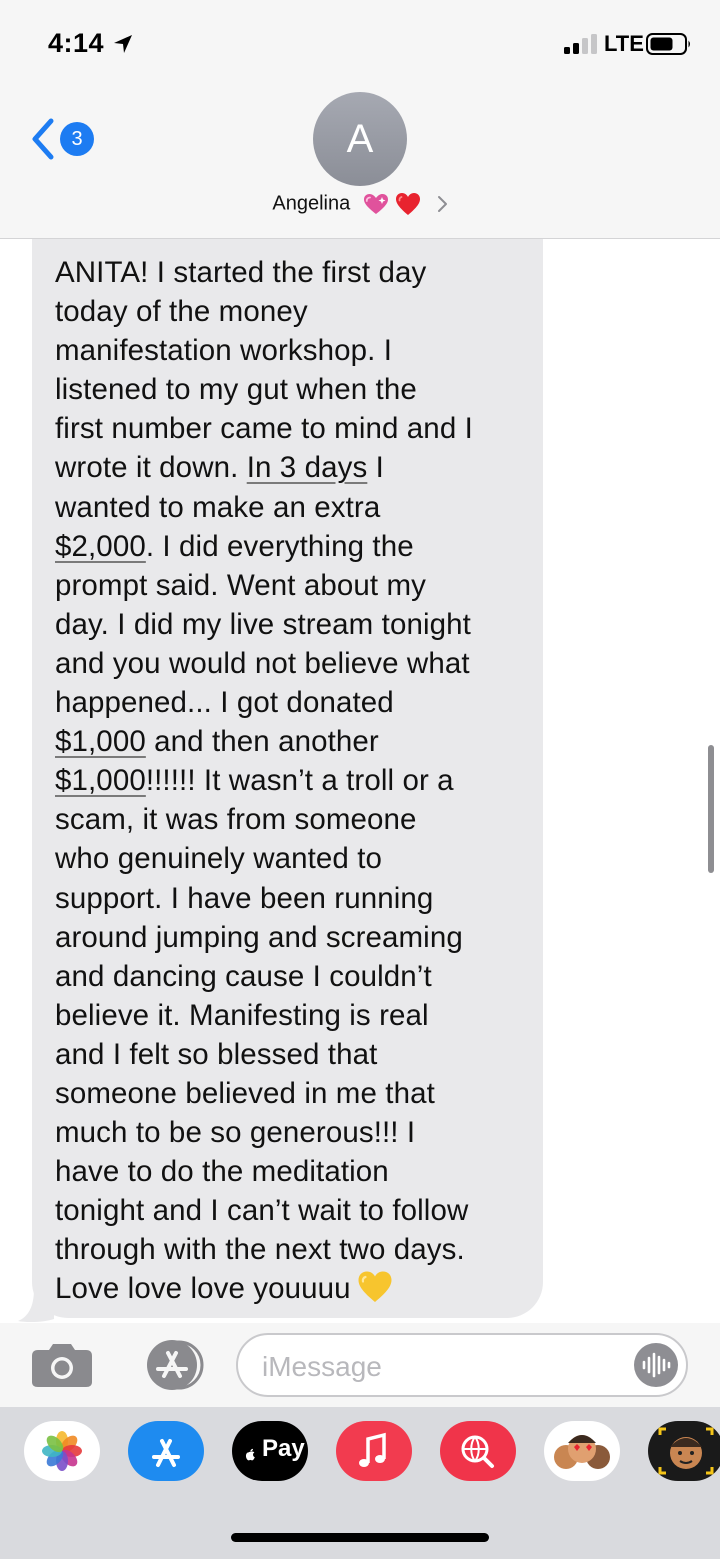 The image size is (720, 1559). Describe the element at coordinates (264, 429) in the screenshot. I see `message-text-segment: first number came to mind and I` at that location.